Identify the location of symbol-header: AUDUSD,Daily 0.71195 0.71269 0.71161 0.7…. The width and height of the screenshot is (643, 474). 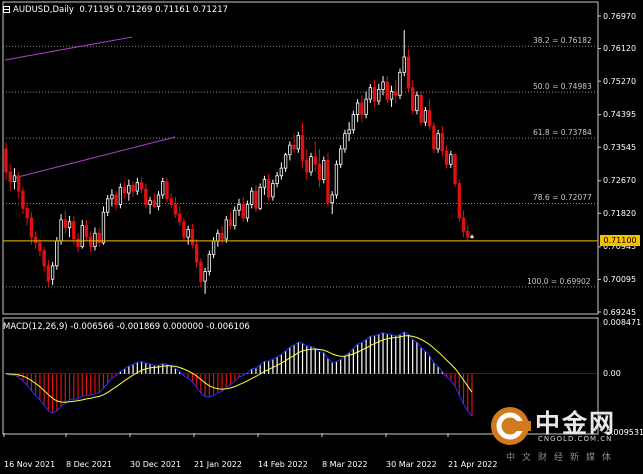
(115, 10).